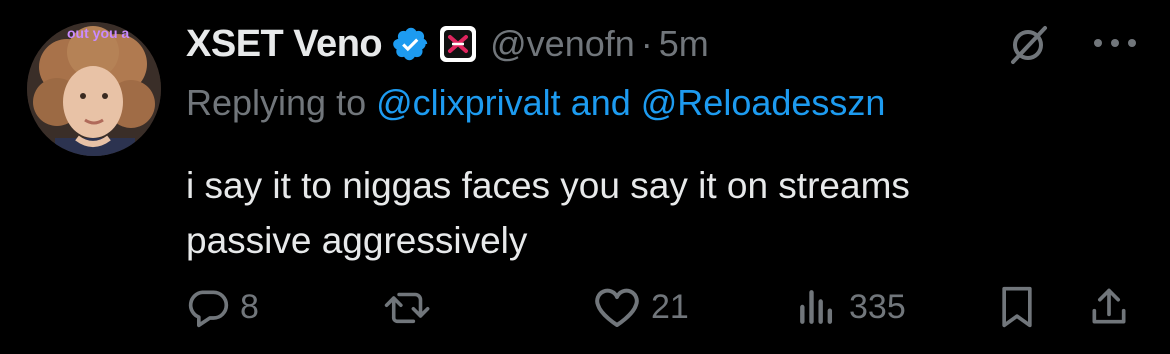 The image size is (1170, 354). What do you see at coordinates (641, 307) in the screenshot?
I see `like-button: 21` at bounding box center [641, 307].